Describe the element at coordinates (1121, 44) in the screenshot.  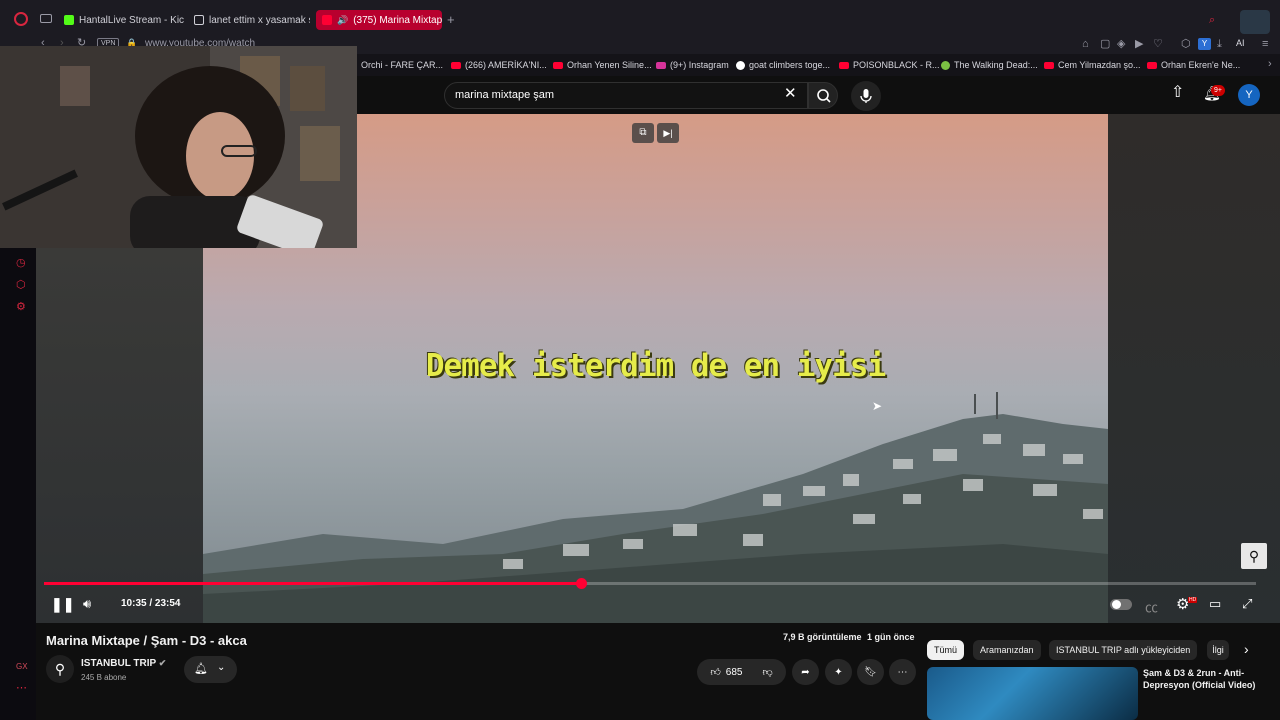
I see `shield-icon: ◈` at that location.